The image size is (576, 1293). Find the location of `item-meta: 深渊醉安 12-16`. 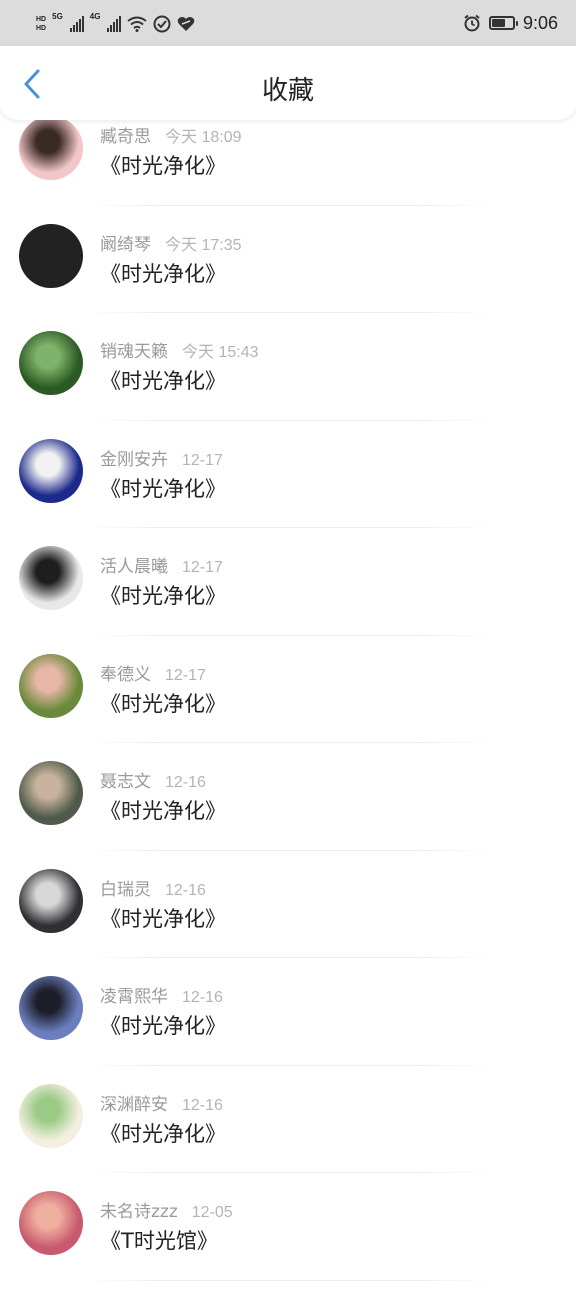

item-meta: 深渊醉安 12-16 is located at coordinates (161, 1102).